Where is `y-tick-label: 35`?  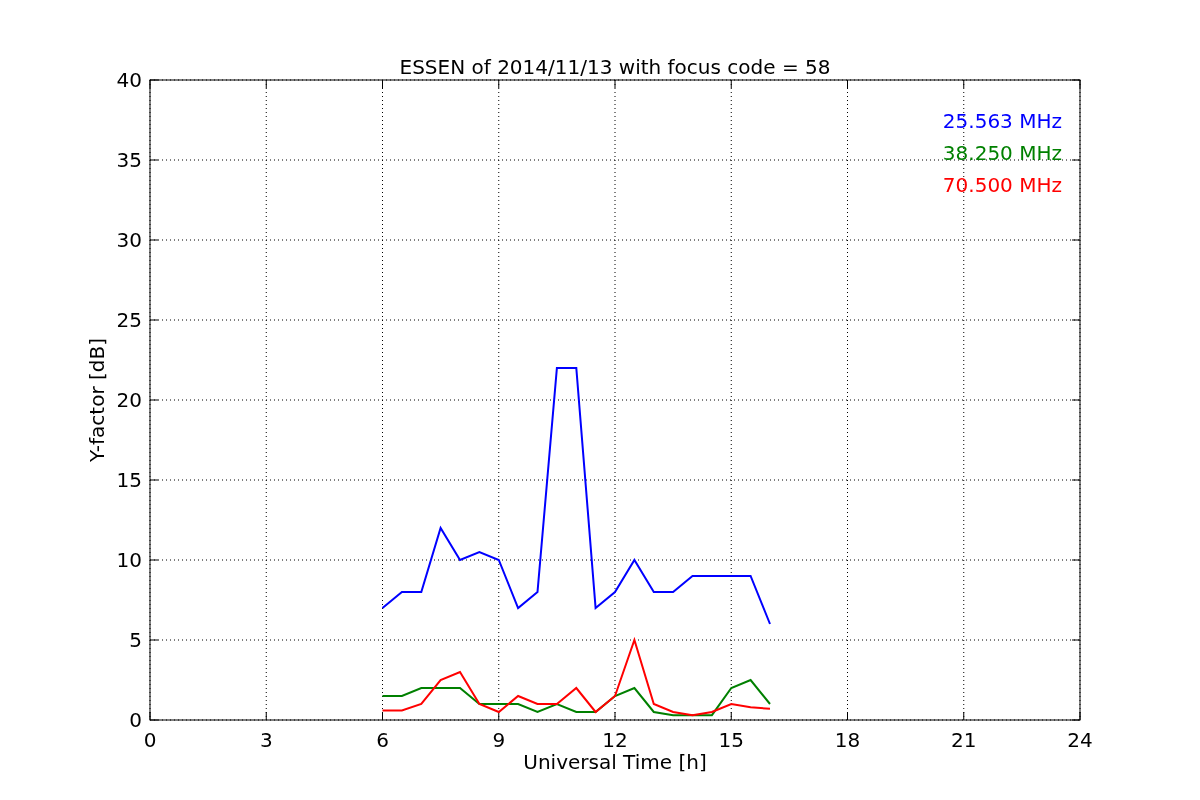 y-tick-label: 35 is located at coordinates (129, 160).